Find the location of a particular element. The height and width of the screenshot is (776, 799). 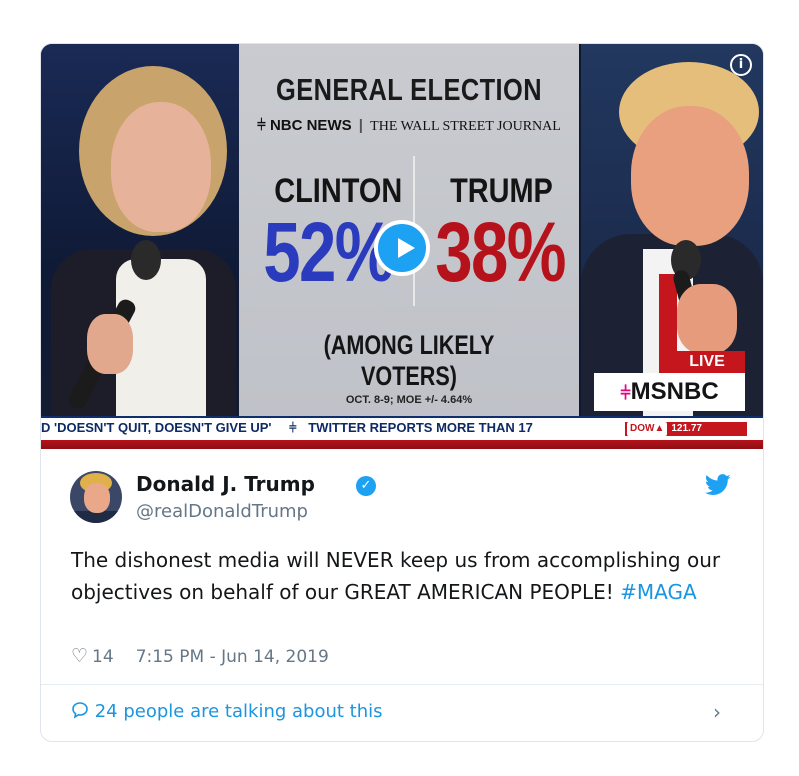

twitter-bird-icon is located at coordinates (717, 487).